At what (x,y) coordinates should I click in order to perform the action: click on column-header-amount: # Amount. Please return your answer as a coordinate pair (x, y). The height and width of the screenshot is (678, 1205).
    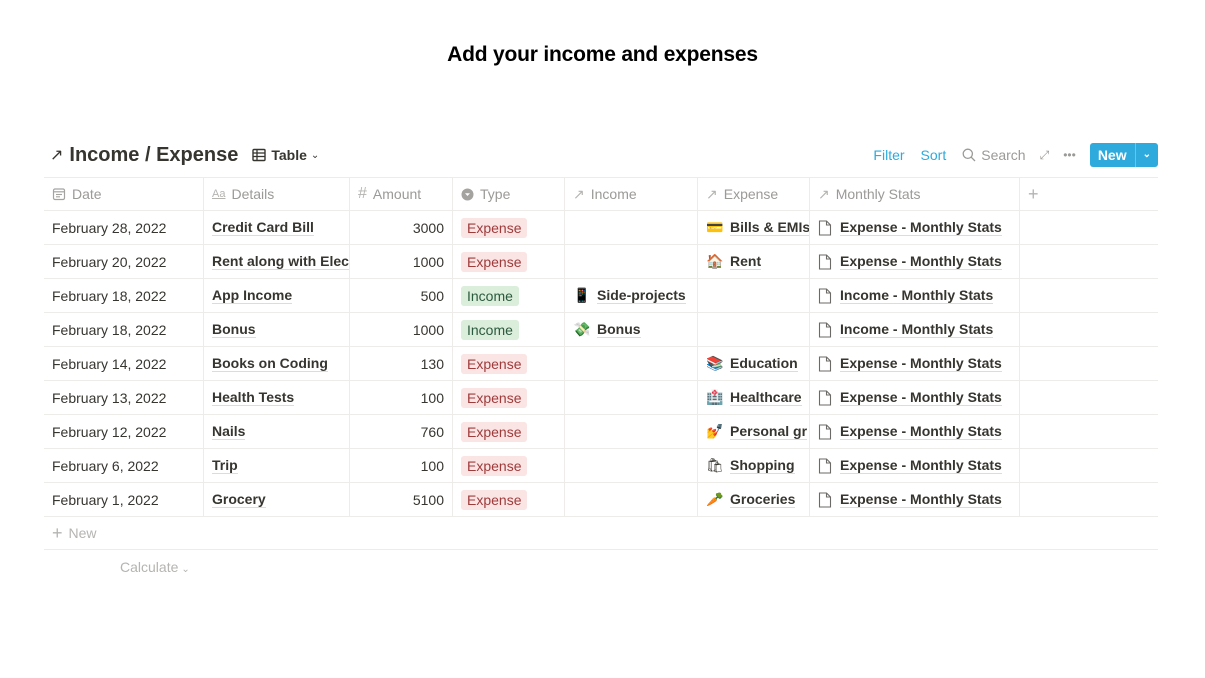
    Looking at the image, I should click on (401, 194).